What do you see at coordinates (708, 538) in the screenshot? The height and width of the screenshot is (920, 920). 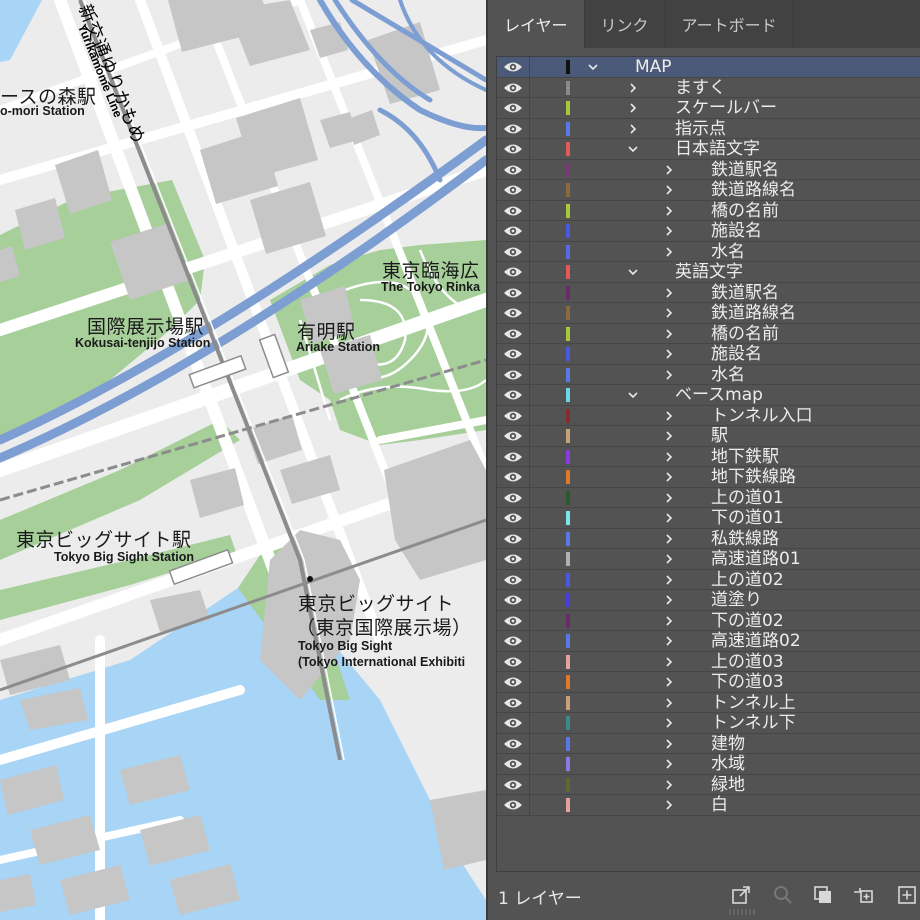 I see `layer-row: 私鉄線路` at bounding box center [708, 538].